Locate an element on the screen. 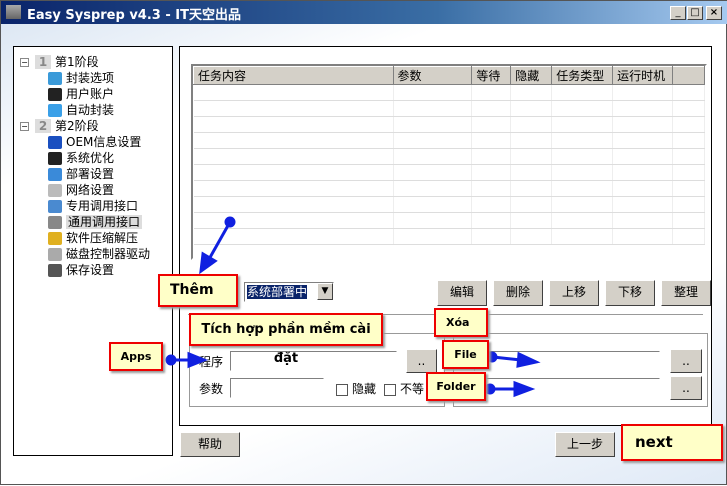 Image resolution: width=727 pixels, height=486 pixels. annotation-file: File is located at coordinates (465, 354).